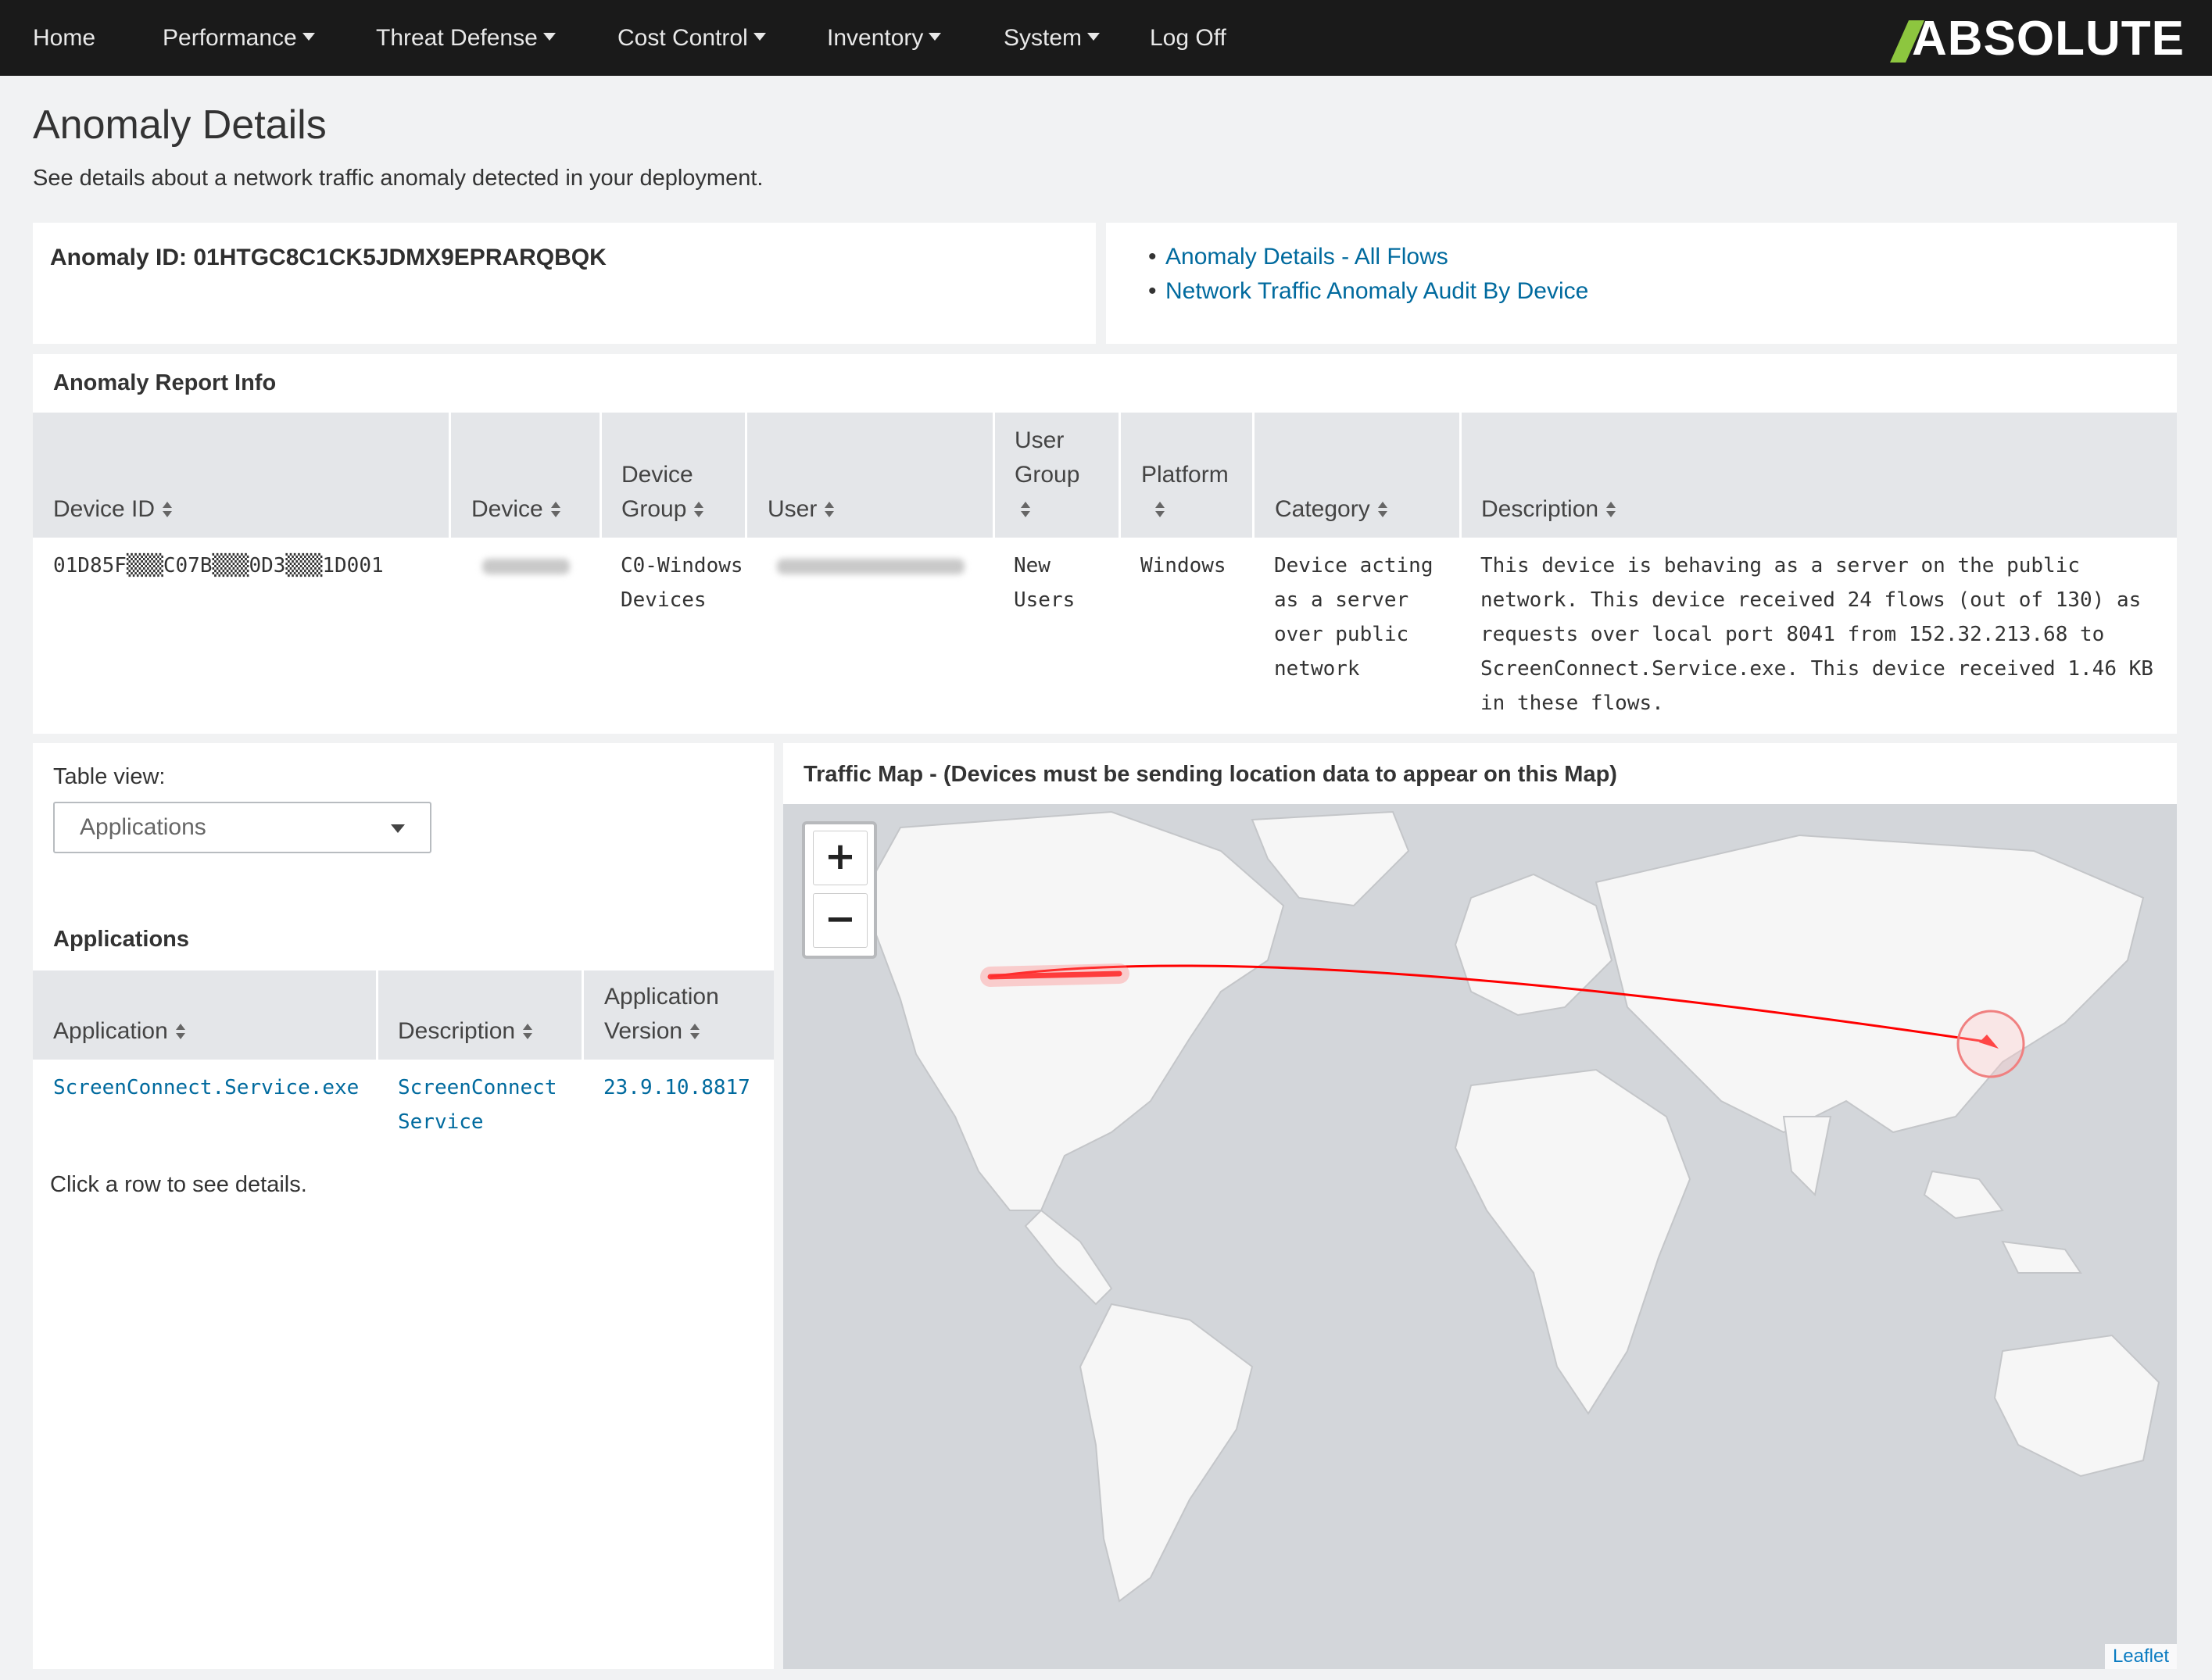  Describe the element at coordinates (1183, 565) in the screenshot. I see `cell-platform: Windows` at that location.